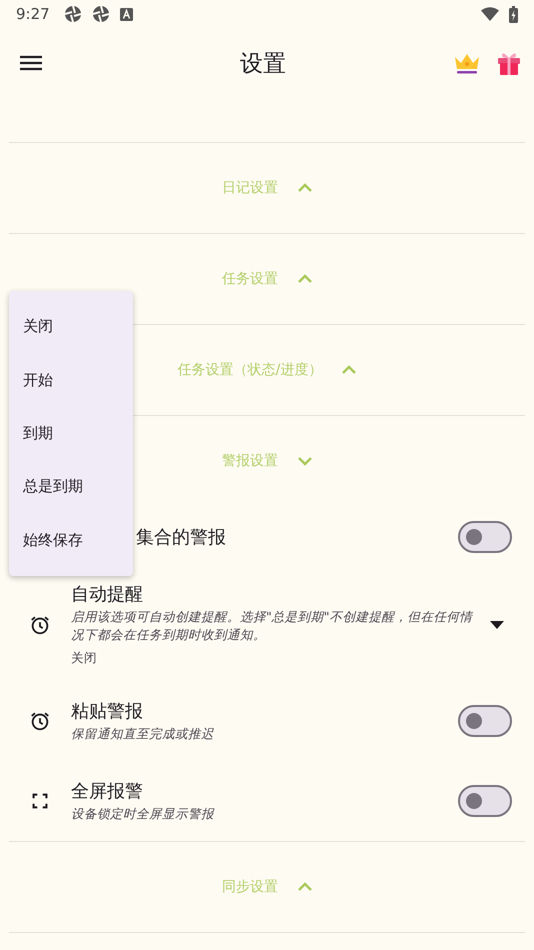 The image size is (534, 950). Describe the element at coordinates (490, 14) in the screenshot. I see `wifi-icon` at that location.